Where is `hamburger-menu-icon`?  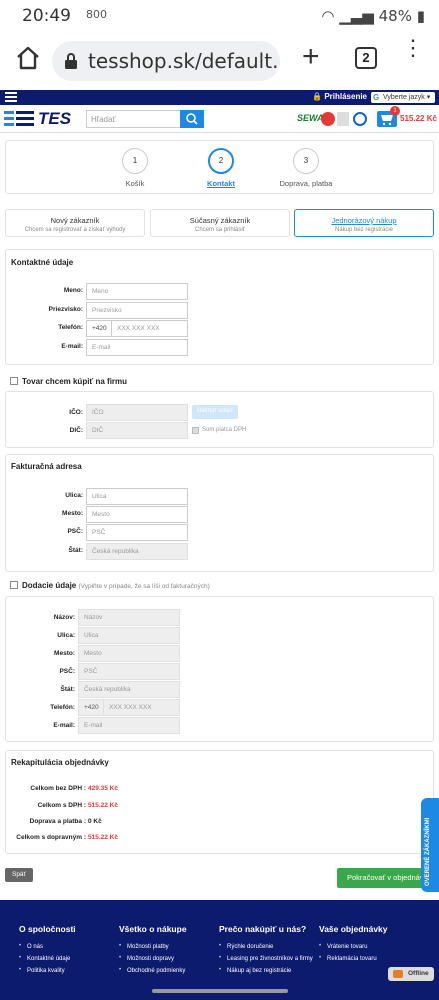
hamburger-menu-icon is located at coordinates (11, 97).